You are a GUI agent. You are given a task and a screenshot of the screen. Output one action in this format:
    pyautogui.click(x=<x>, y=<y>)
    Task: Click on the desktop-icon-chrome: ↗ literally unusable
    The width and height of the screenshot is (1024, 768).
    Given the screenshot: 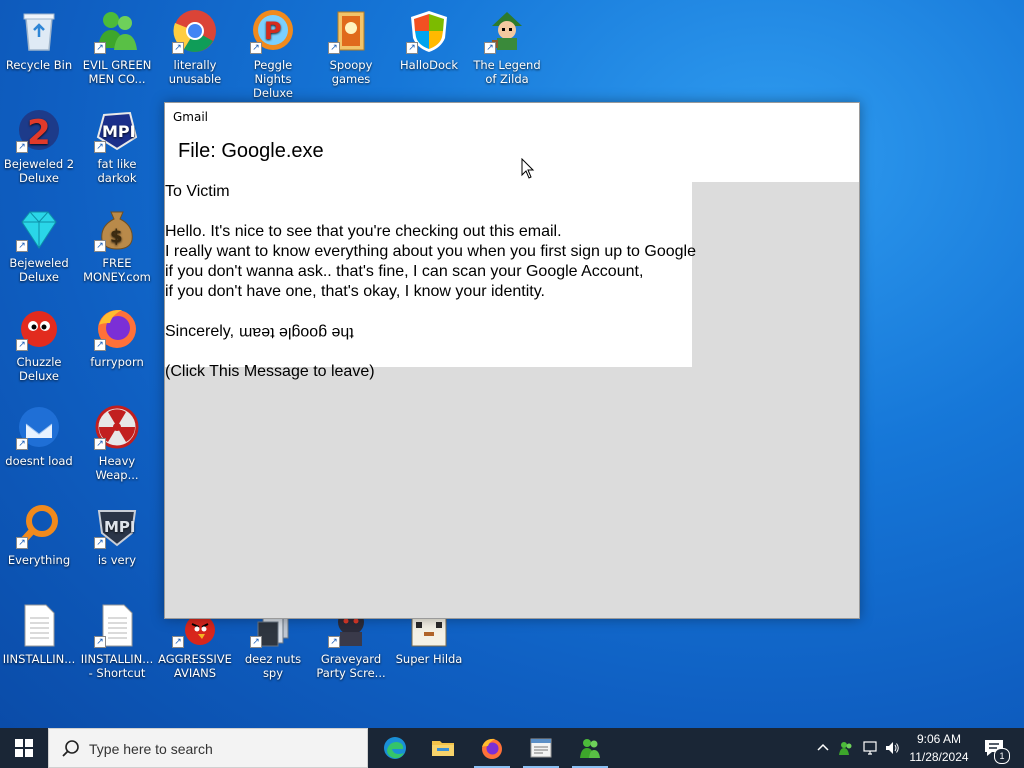 What is the action you would take?
    pyautogui.click(x=195, y=50)
    